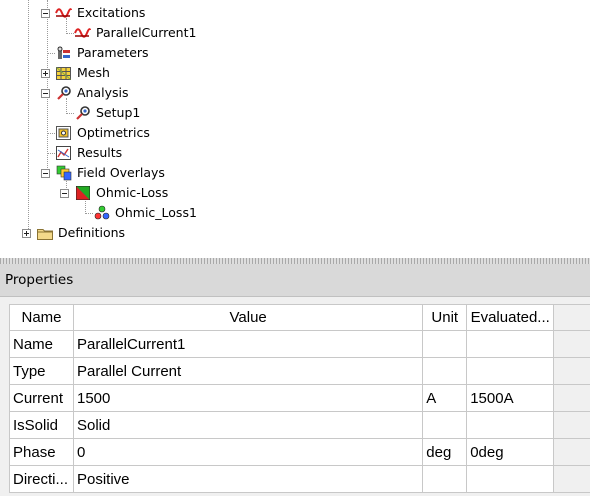 The height and width of the screenshot is (496, 590). I want to click on tree-label: Field Overlays, so click(121, 172).